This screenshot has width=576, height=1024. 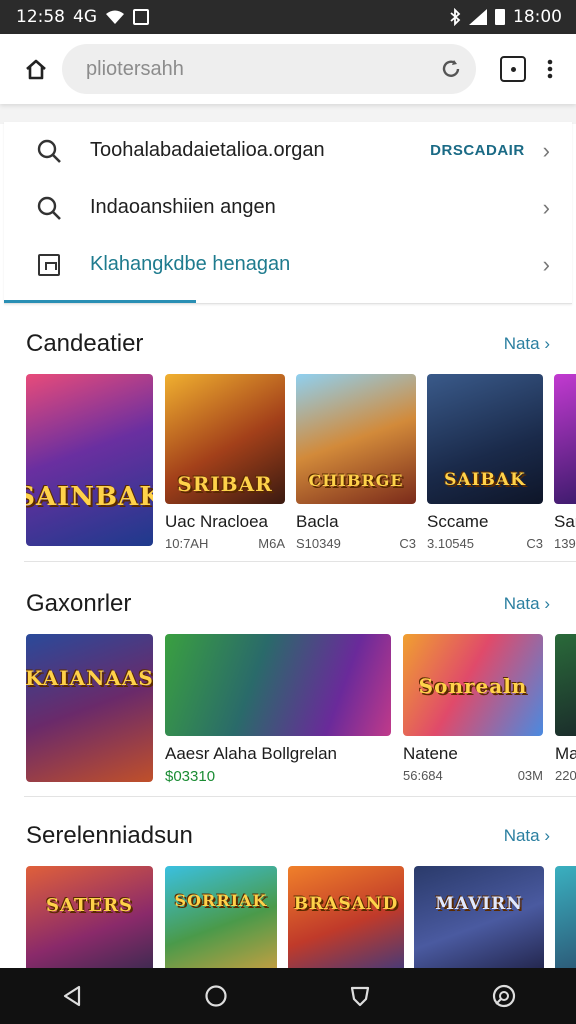 I want to click on address-bar, so click(x=269, y=69).